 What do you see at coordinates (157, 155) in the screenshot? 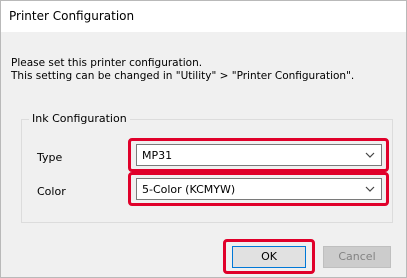
I see `type-select-value: MP31` at bounding box center [157, 155].